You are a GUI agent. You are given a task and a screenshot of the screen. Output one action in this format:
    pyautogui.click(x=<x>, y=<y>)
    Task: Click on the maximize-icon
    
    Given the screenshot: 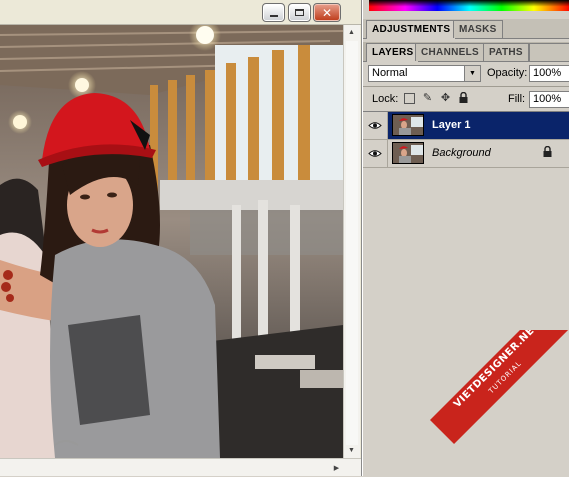 What is the action you would take?
    pyautogui.click(x=299, y=12)
    